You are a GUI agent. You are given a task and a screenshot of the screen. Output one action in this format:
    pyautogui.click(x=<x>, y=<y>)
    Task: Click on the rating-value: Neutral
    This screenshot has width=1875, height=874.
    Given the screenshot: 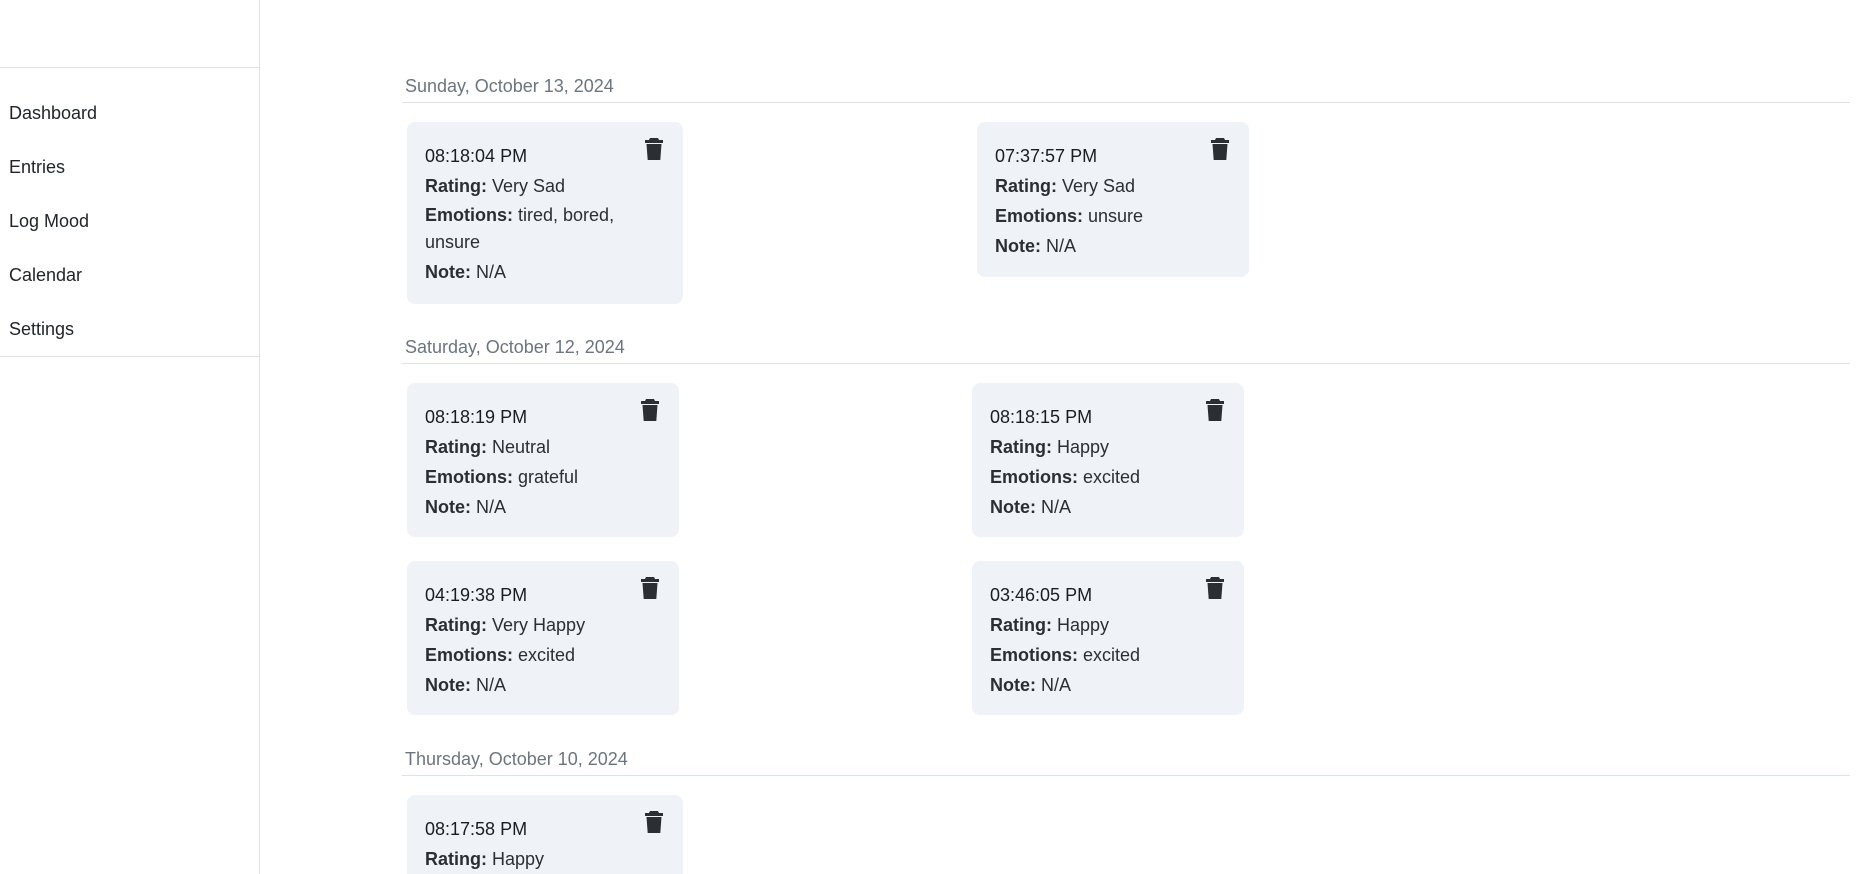 What is the action you would take?
    pyautogui.click(x=521, y=447)
    